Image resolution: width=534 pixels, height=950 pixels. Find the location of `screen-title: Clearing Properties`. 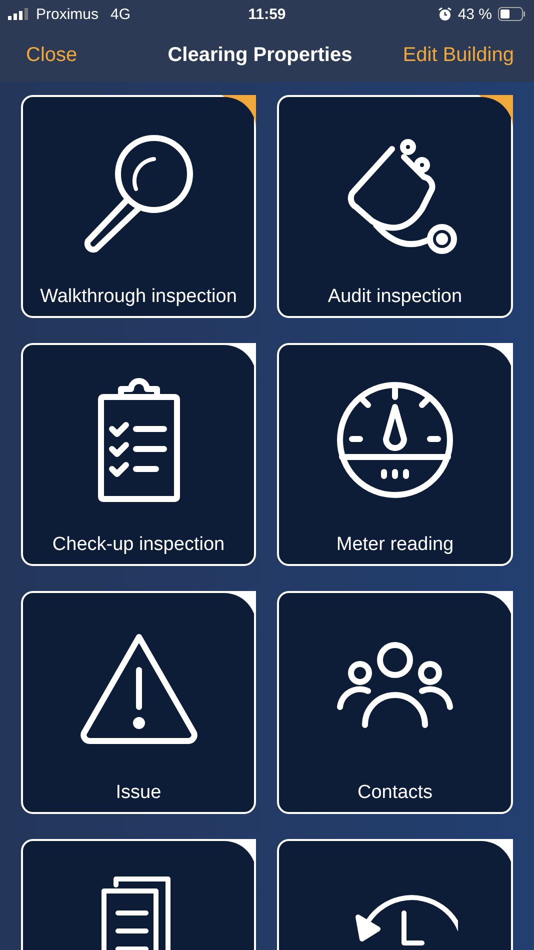

screen-title: Clearing Properties is located at coordinates (260, 55).